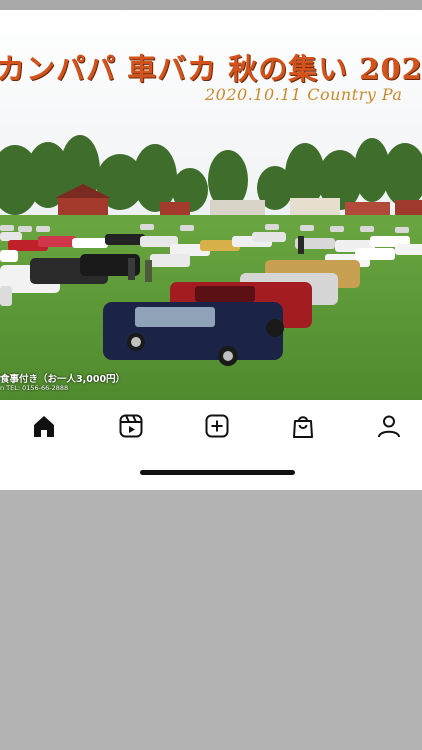  Describe the element at coordinates (211, 69) in the screenshot. I see `poster-title: カンパパ 車バカ 秋の集い 2020` at that location.